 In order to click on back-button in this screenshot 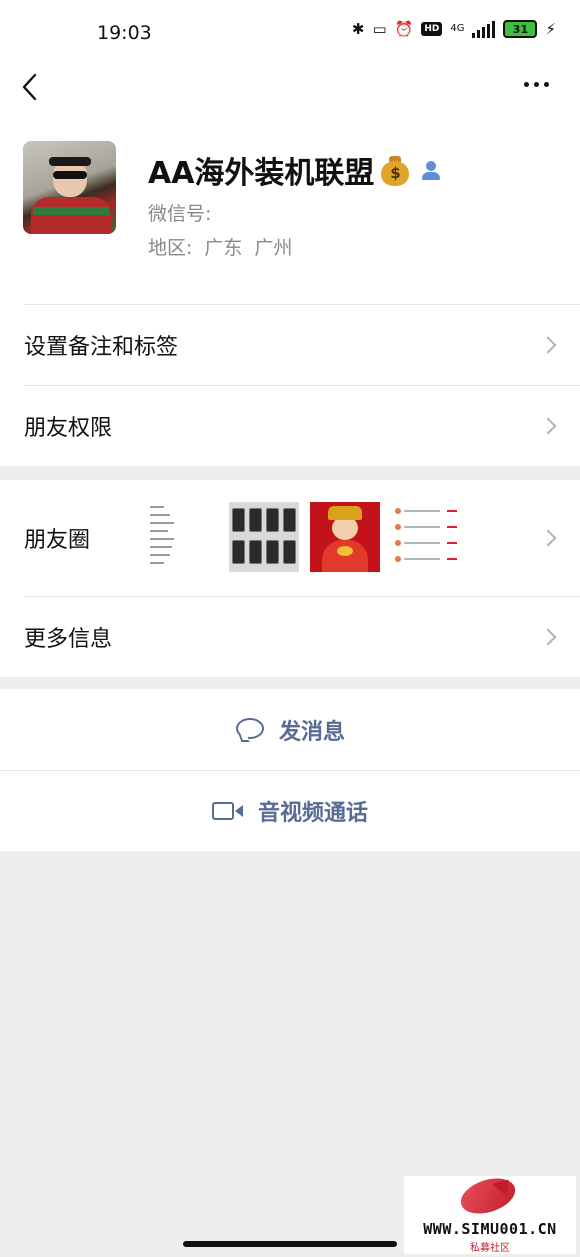, I will do `click(33, 87)`.